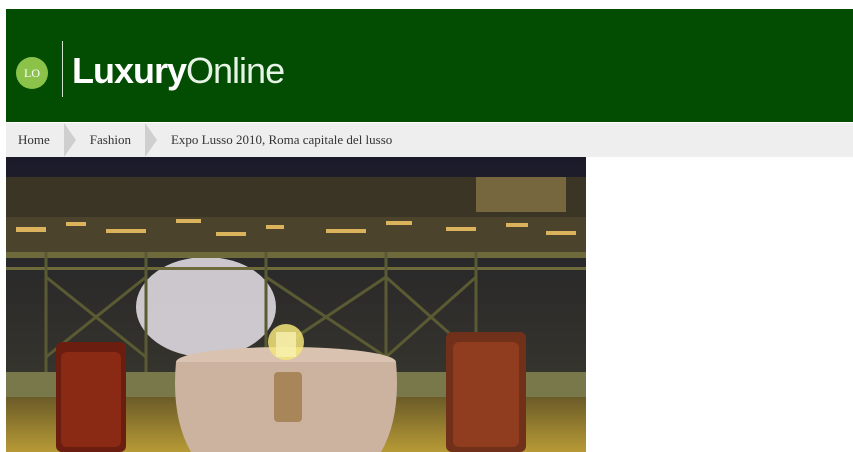 The width and height of the screenshot is (853, 452). I want to click on site-logo: LuxuryOnline, so click(178, 71).